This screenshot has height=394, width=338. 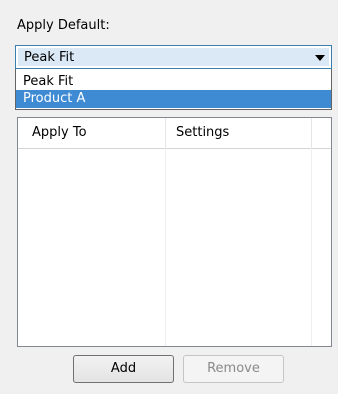 I want to click on apply-default-combobox: Peak Fit, so click(x=173, y=57).